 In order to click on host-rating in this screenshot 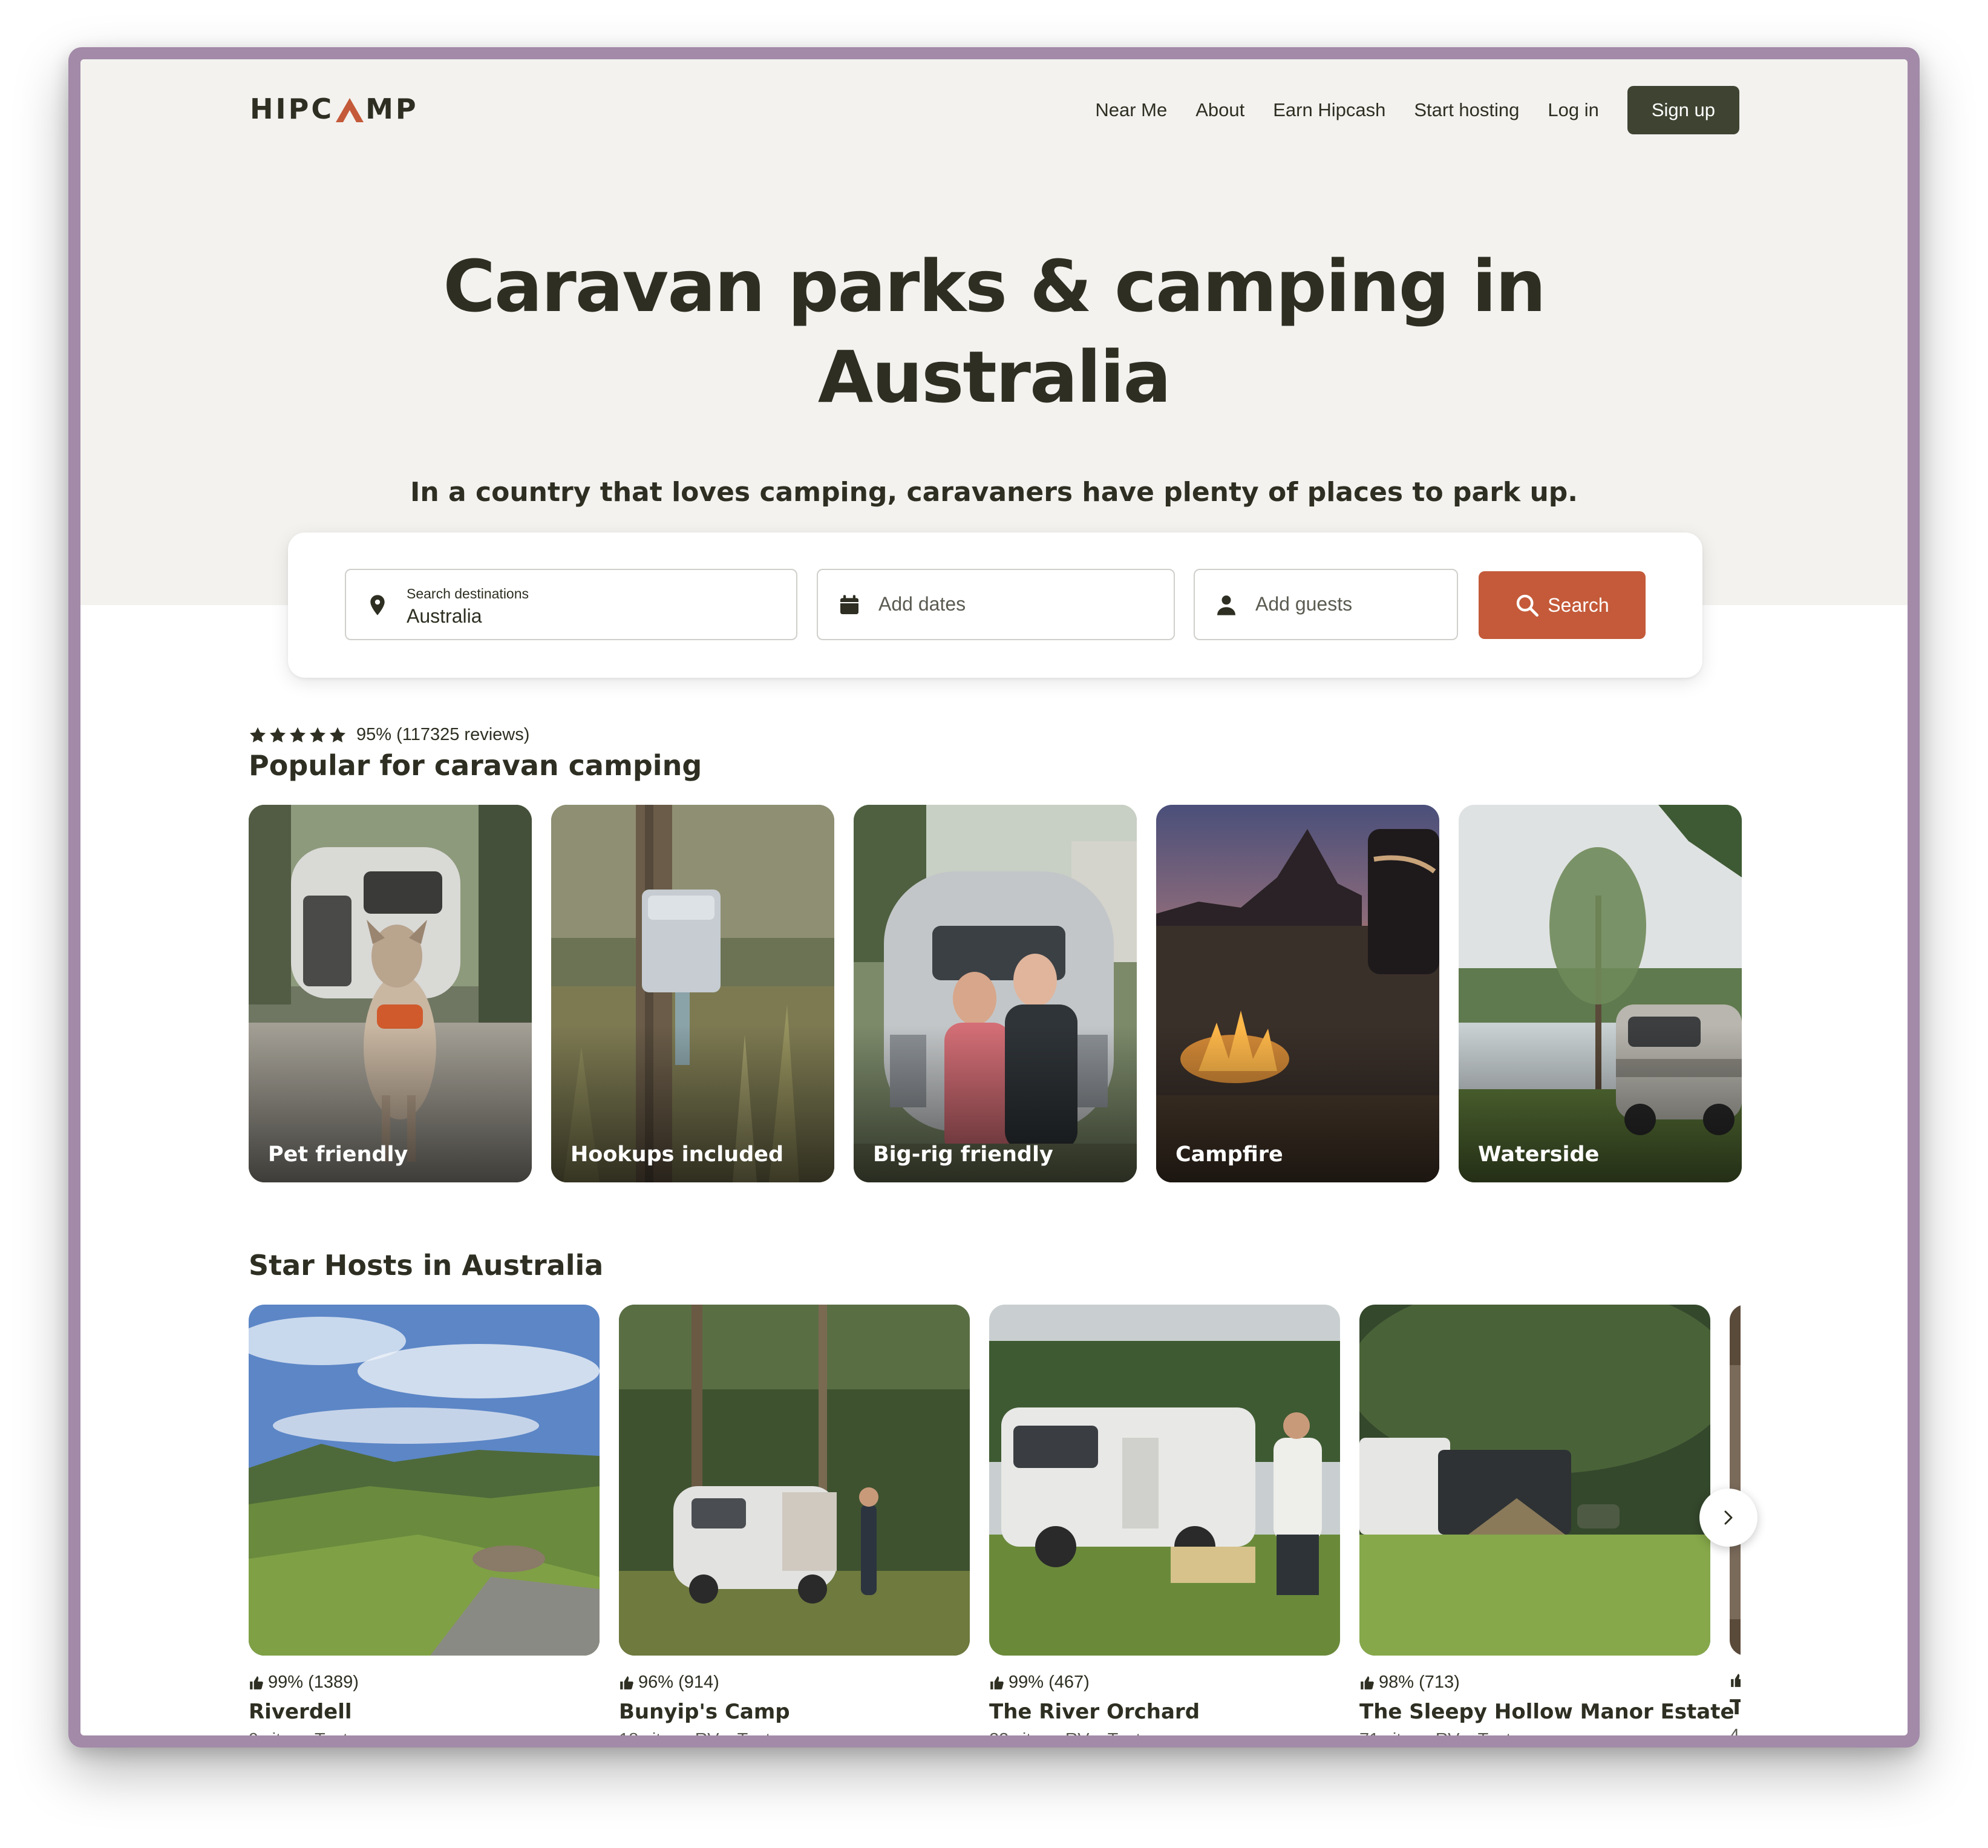, I will do `click(1735, 1681)`.